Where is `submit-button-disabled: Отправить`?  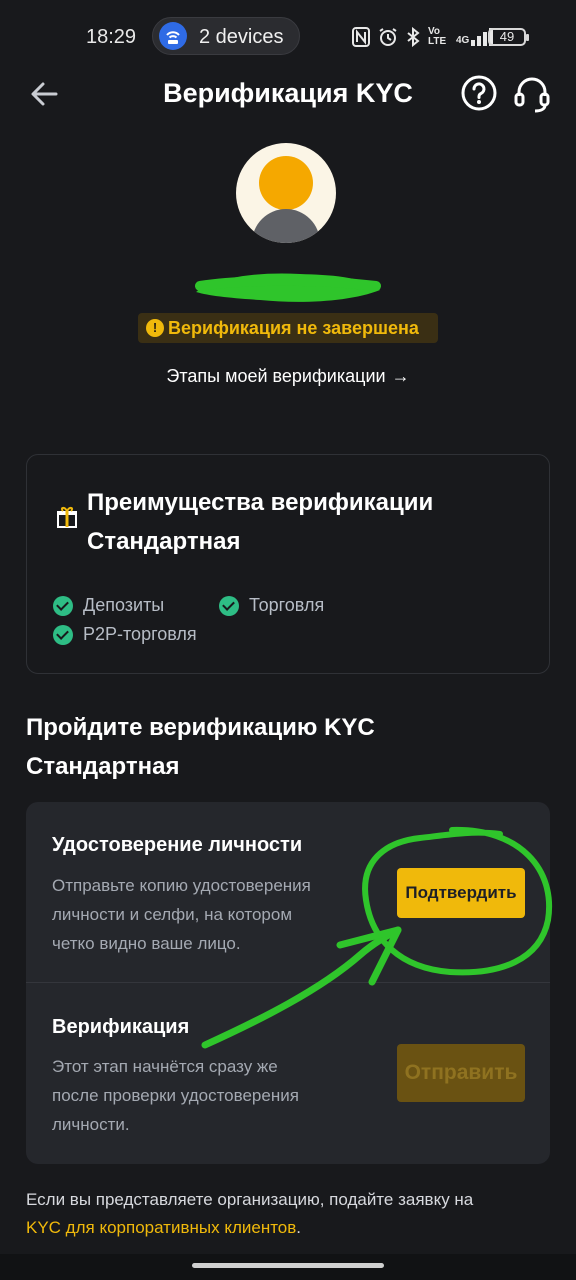 submit-button-disabled: Отправить is located at coordinates (461, 1073).